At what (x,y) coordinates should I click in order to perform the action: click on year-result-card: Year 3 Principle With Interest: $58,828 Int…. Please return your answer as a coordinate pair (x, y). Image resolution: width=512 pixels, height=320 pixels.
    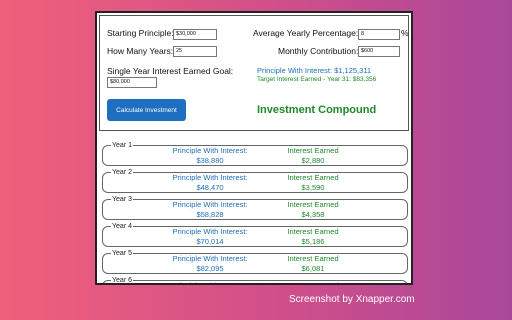
    Looking at the image, I should click on (255, 207).